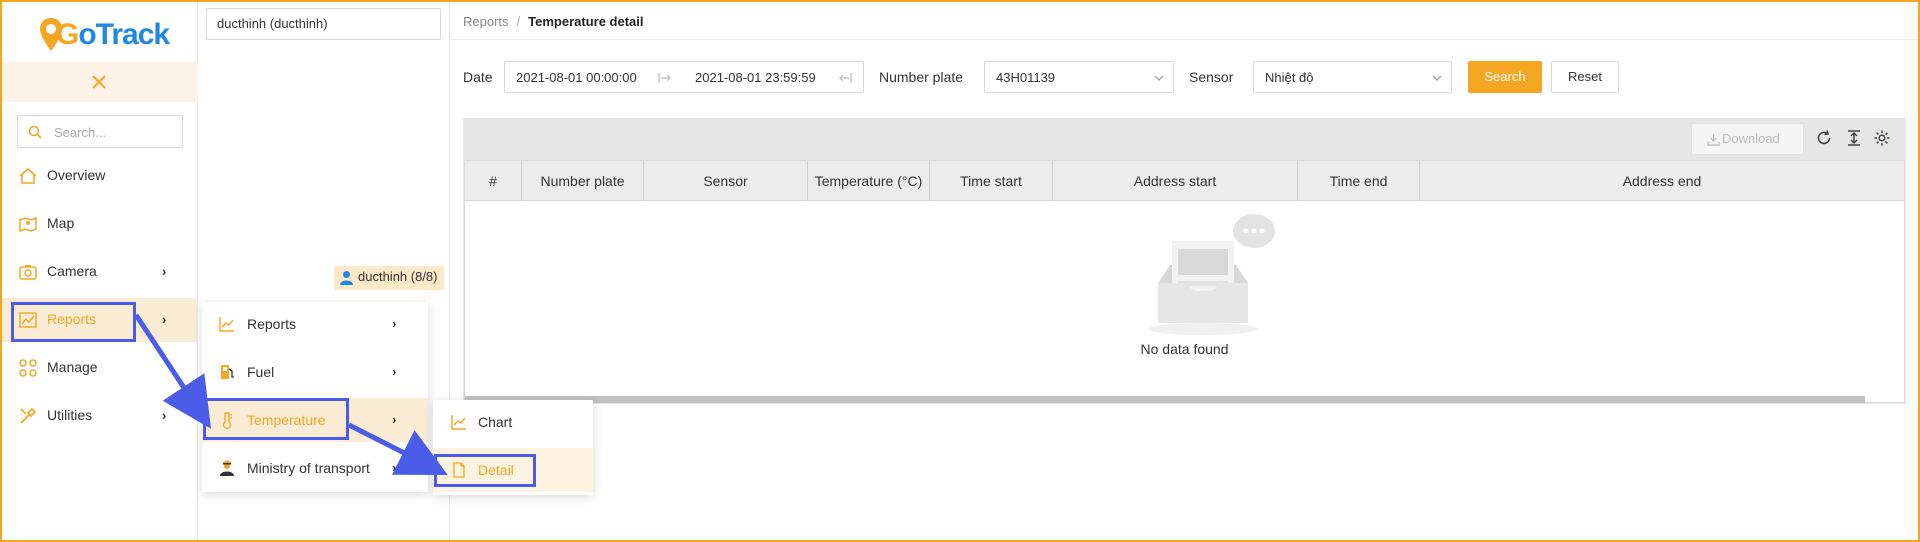  What do you see at coordinates (227, 420) in the screenshot?
I see `thermometer-icon` at bounding box center [227, 420].